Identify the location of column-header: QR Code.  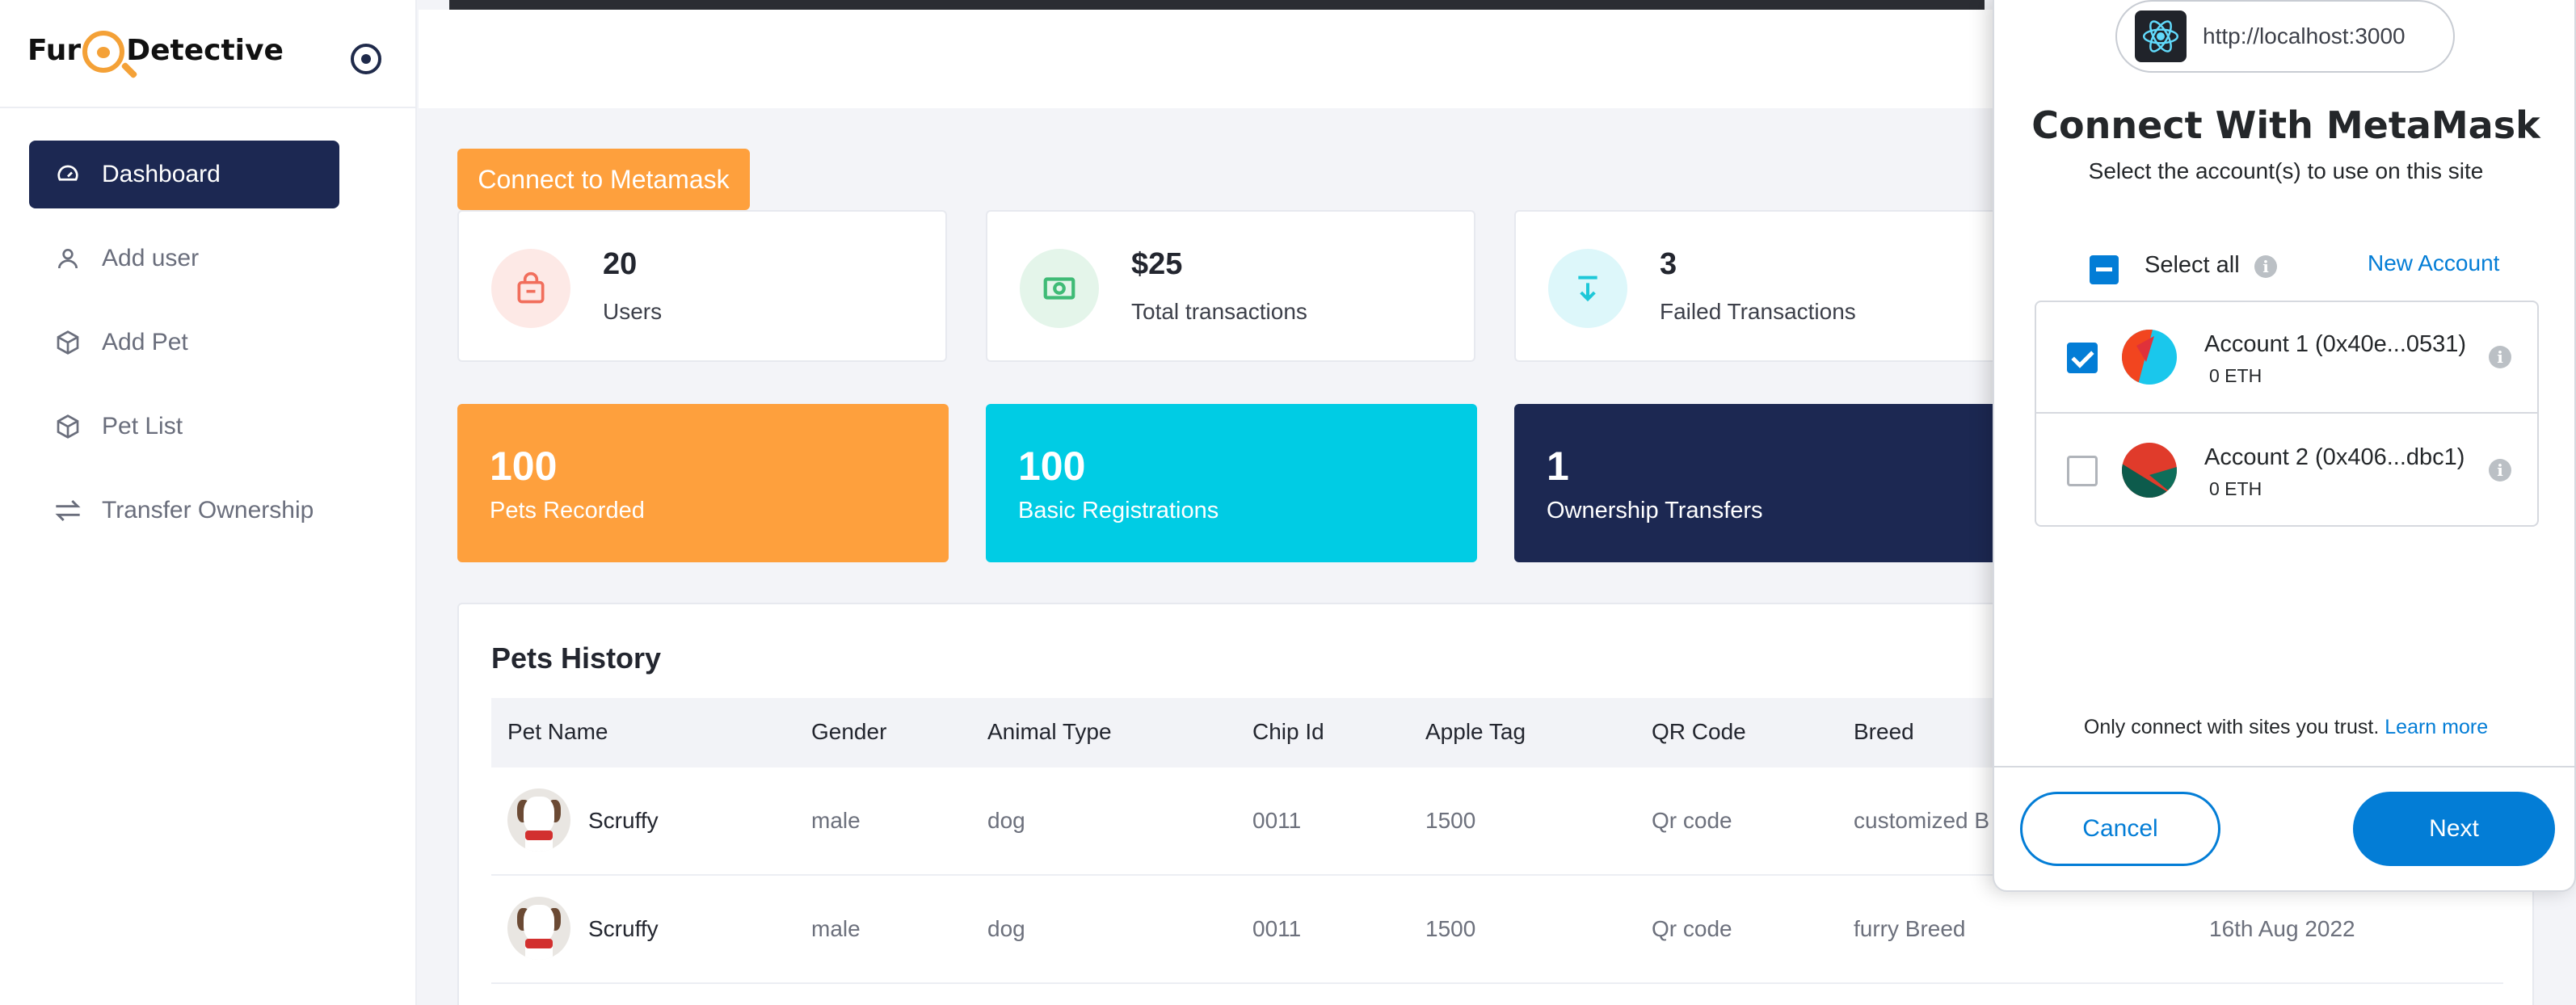
(1699, 732).